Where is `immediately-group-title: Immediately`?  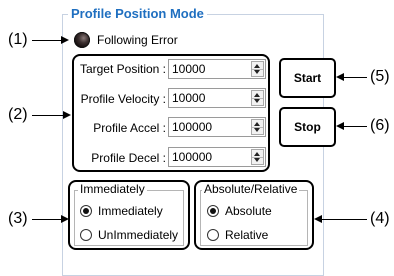 immediately-group-title: Immediately is located at coordinates (112, 189).